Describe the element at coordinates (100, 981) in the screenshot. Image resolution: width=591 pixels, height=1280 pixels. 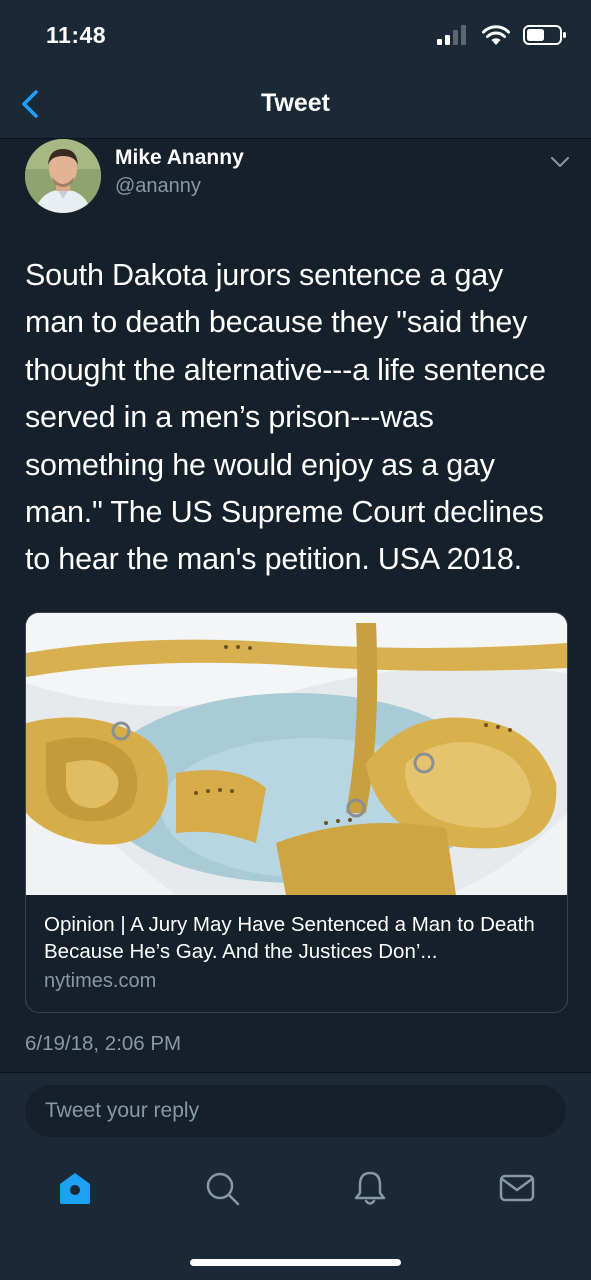
I see `card-domain: nytimes.com` at that location.